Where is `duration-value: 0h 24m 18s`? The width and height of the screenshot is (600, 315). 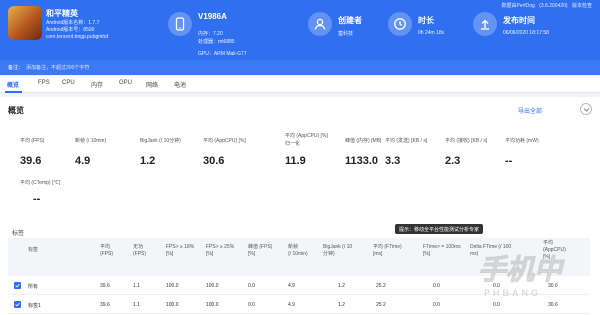
duration-value: 0h 24m 18s is located at coordinates (431, 33).